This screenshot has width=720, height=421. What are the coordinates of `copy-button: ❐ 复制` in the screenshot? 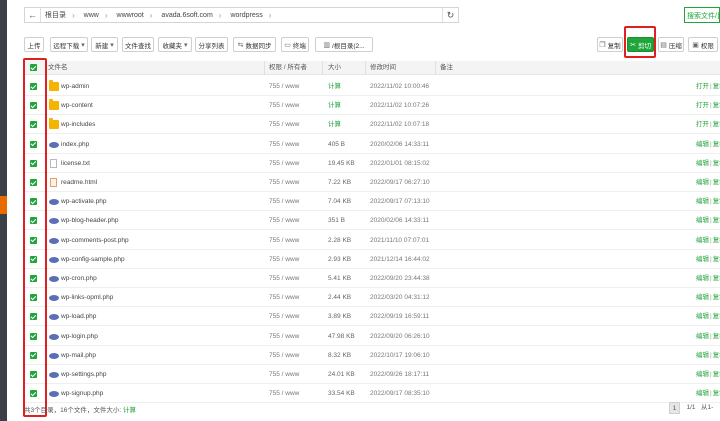 It's located at (610, 44).